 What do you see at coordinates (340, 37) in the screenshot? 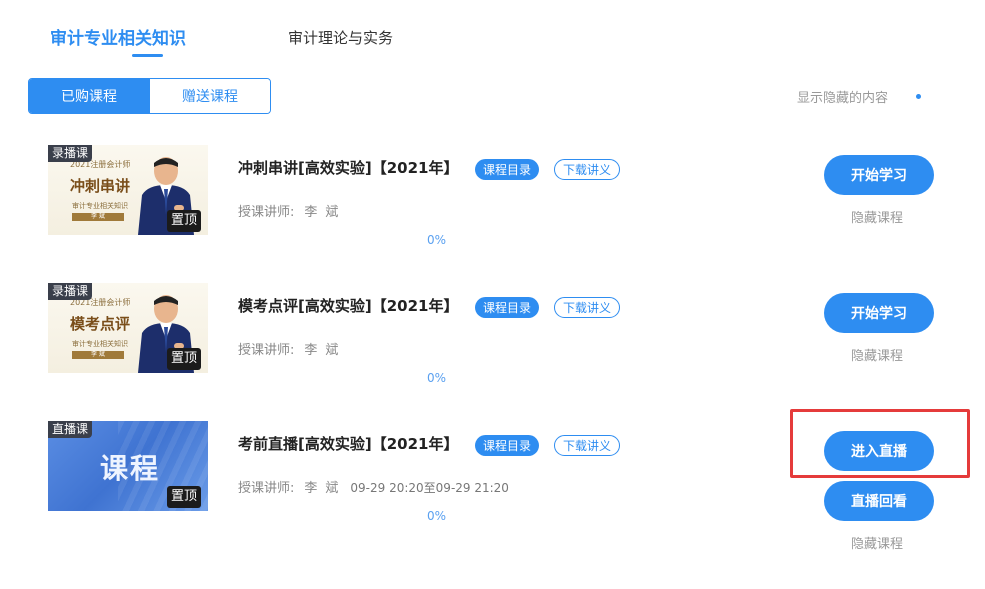
I see `tab-audit-theory: 审计理论与实务` at bounding box center [340, 37].